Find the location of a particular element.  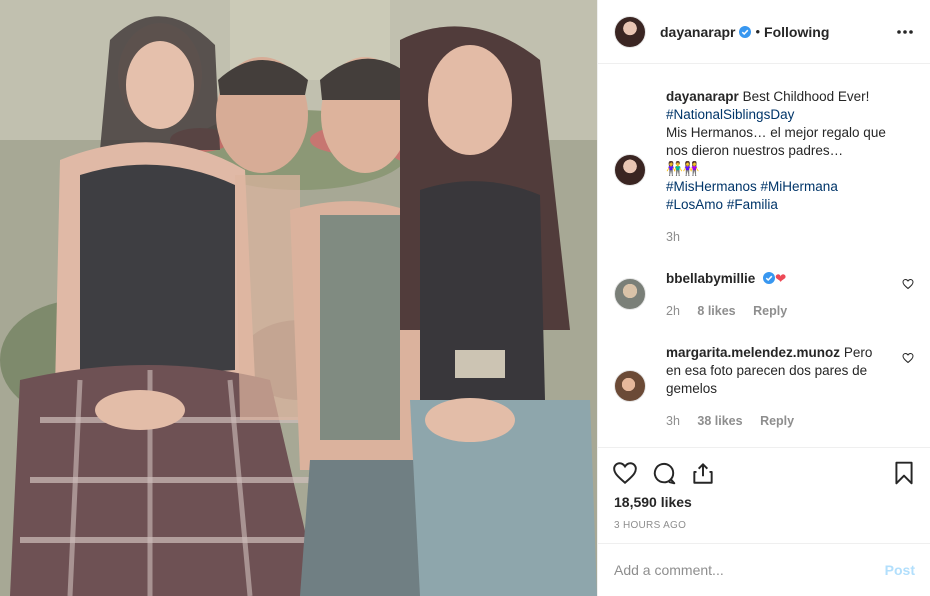

add-comment-bar: Post is located at coordinates (764, 569).